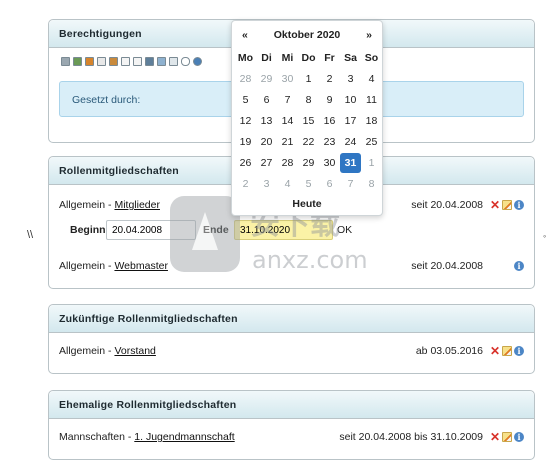 This screenshot has height=471, width=558. What do you see at coordinates (350, 121) in the screenshot?
I see `calendar-day: 17` at bounding box center [350, 121].